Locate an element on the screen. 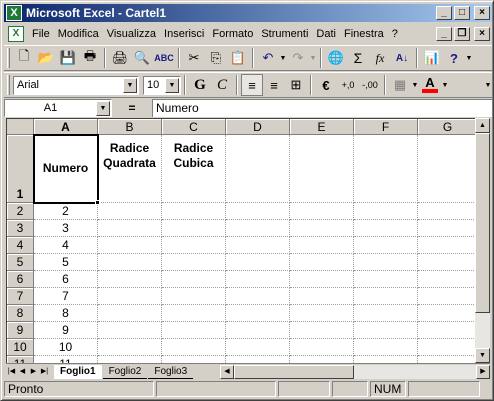  cell-b2 is located at coordinates (130, 211).